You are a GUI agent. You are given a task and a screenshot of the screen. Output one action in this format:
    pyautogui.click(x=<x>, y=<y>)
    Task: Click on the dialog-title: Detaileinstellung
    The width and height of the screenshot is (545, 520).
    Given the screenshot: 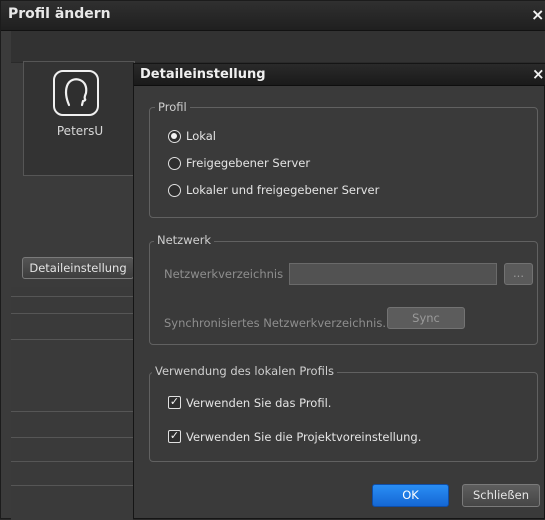 What is the action you would take?
    pyautogui.click(x=203, y=74)
    